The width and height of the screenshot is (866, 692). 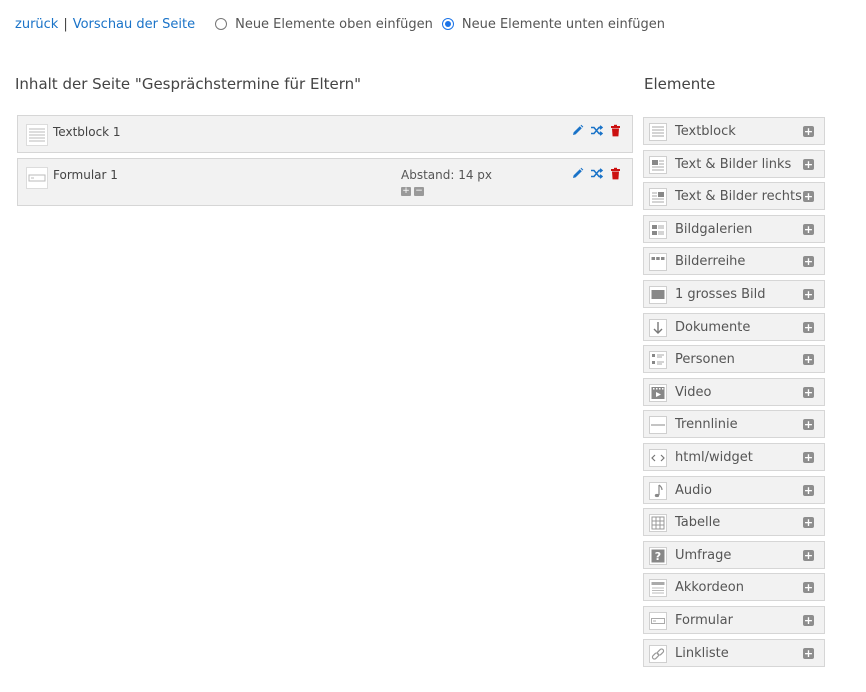 I want to click on elements-heading: Elemente, so click(x=680, y=84).